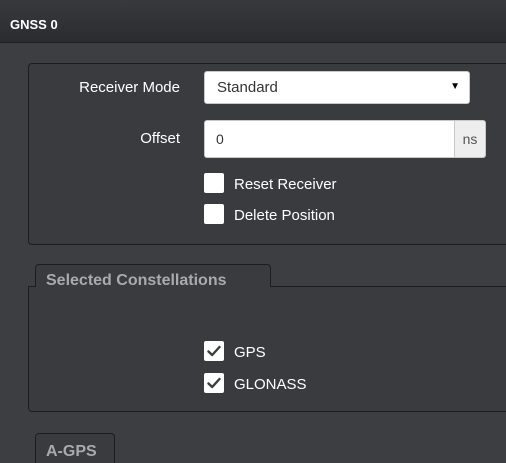 Image resolution: width=506 pixels, height=463 pixels. What do you see at coordinates (129, 87) in the screenshot?
I see `receiver-mode-label: Receiver Mode` at bounding box center [129, 87].